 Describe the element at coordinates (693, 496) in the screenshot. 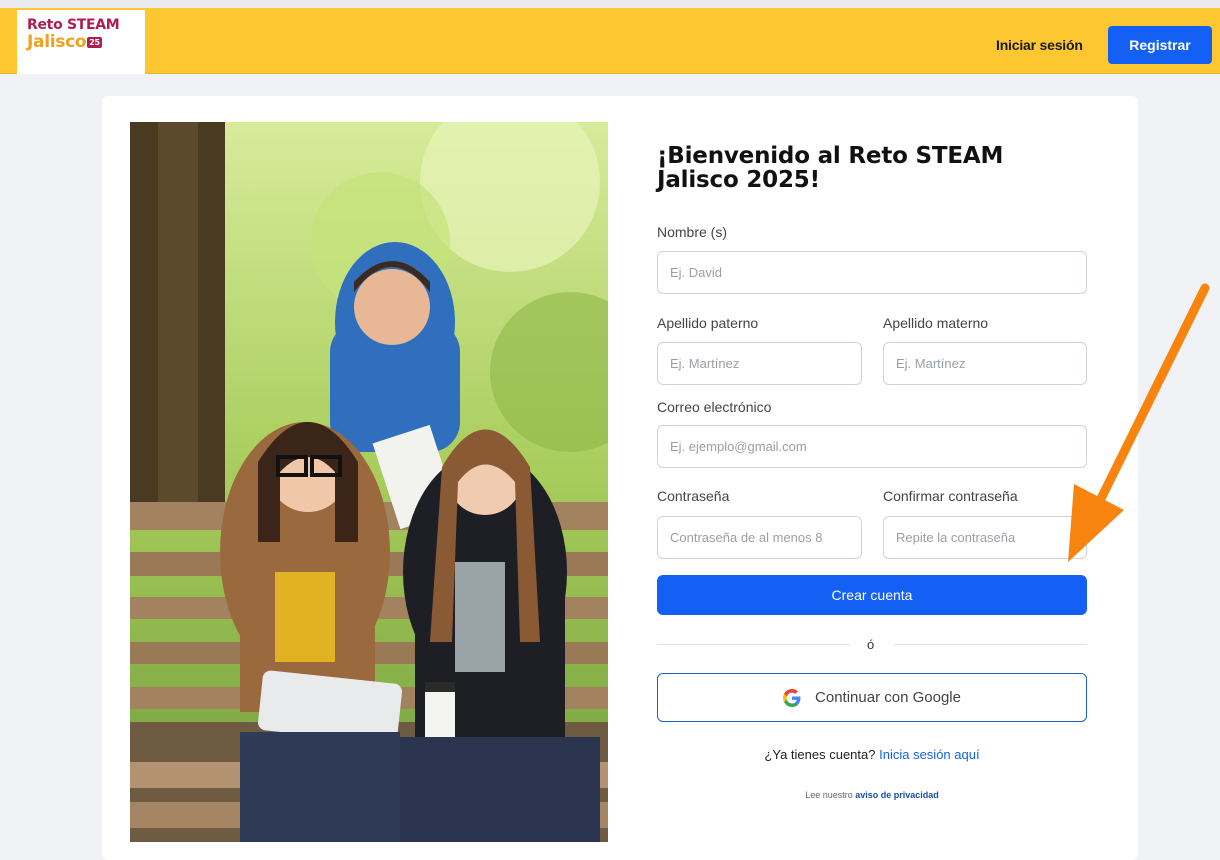

I see `contrasena-label: Contraseña` at that location.